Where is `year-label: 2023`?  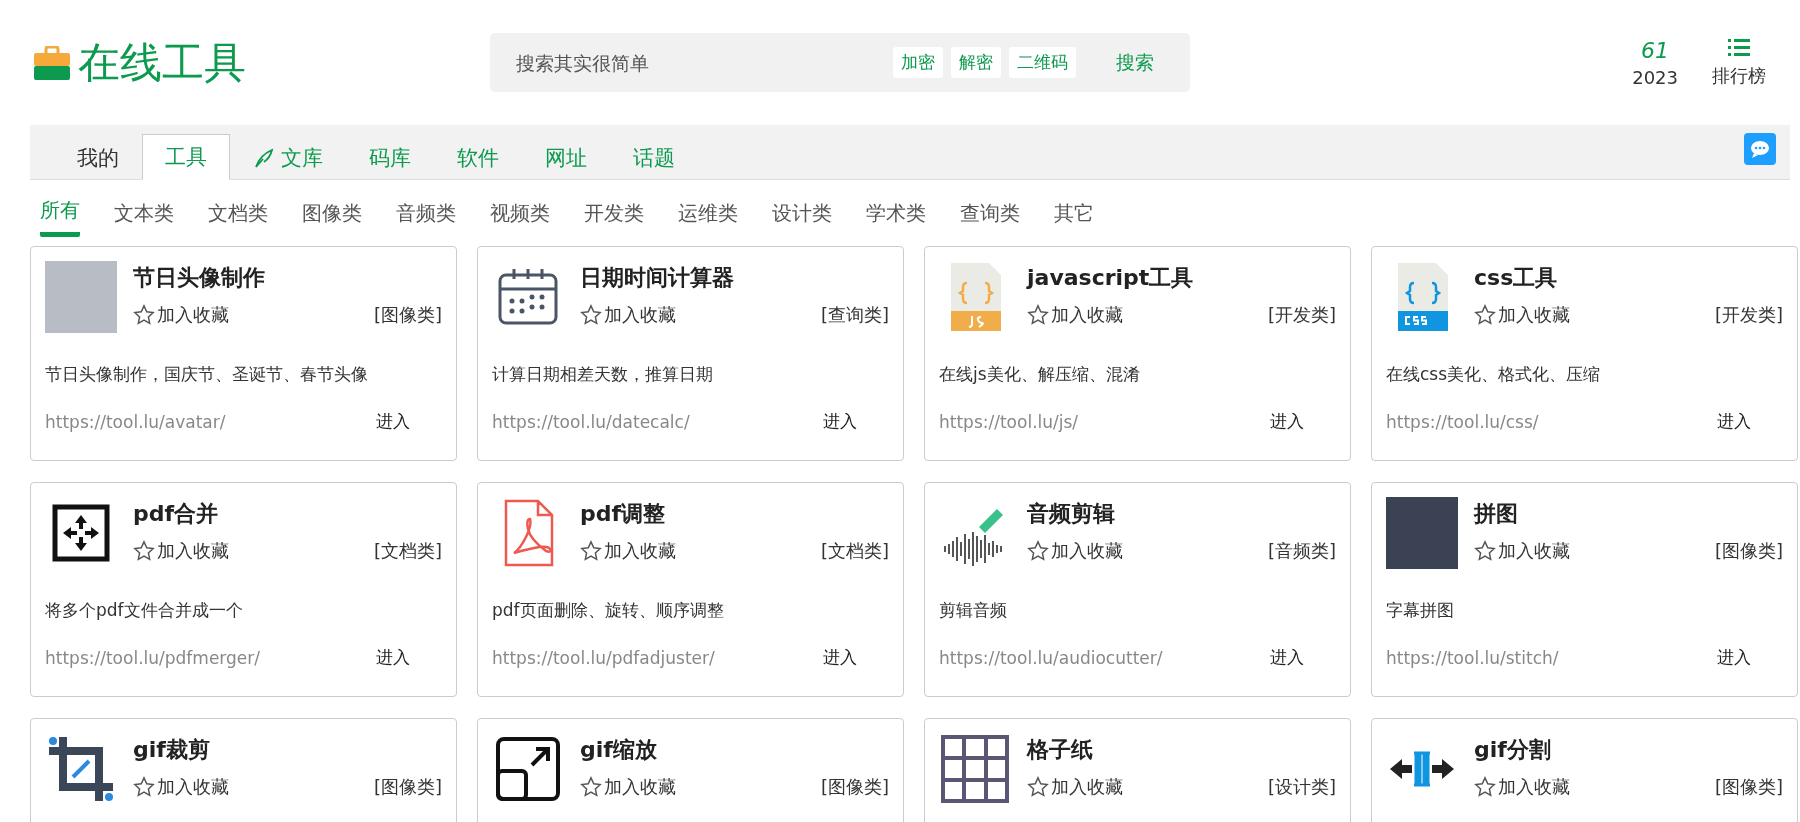
year-label: 2023 is located at coordinates (1655, 77).